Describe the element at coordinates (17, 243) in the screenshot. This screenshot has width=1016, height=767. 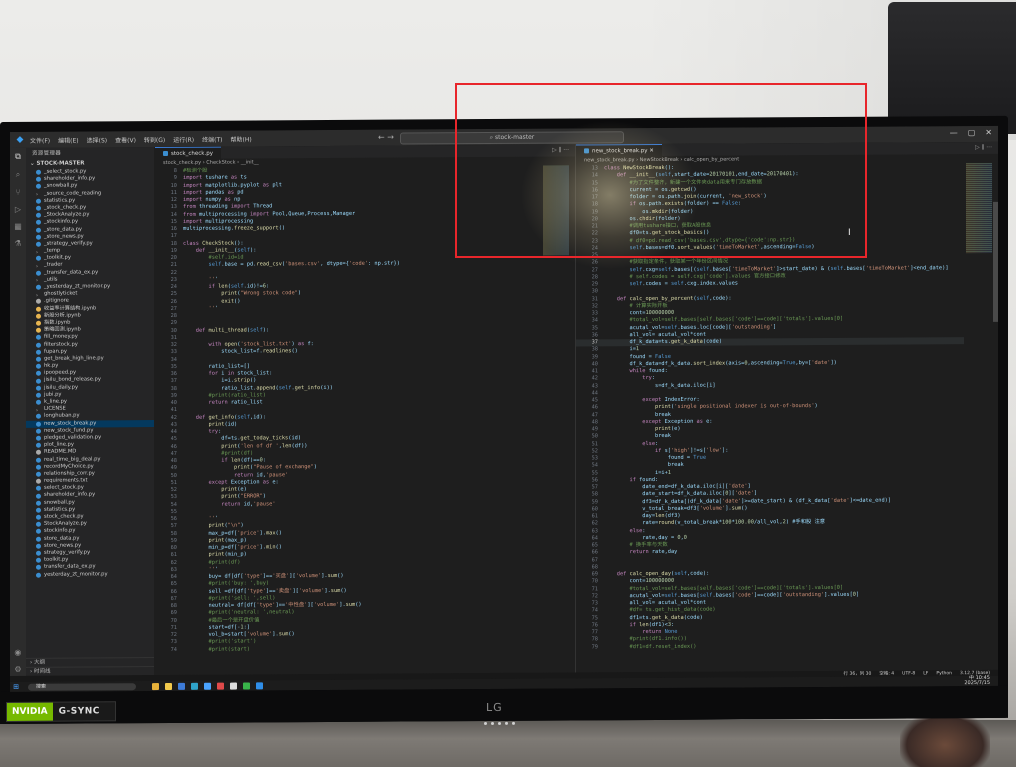
I see `testing-icon: ⚗` at that location.